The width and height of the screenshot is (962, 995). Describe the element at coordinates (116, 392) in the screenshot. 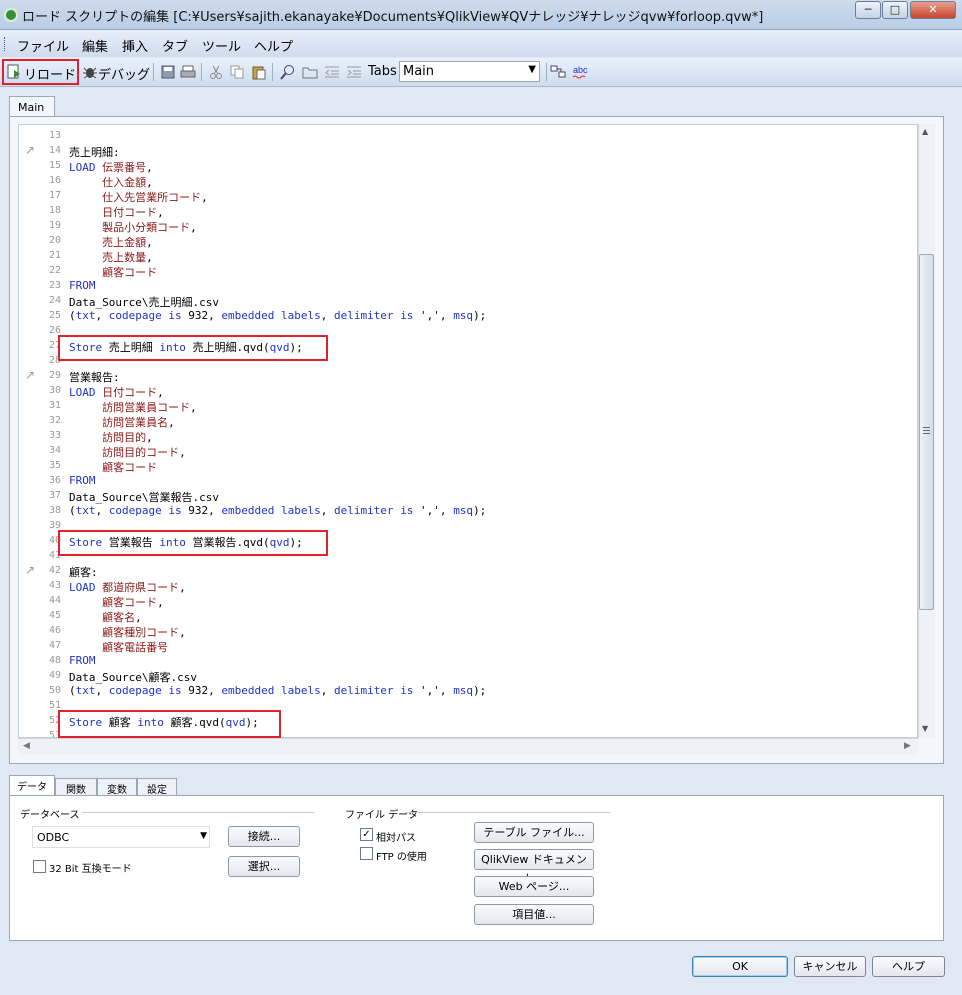

I see `code-line: LOAD 日付コード,` at that location.